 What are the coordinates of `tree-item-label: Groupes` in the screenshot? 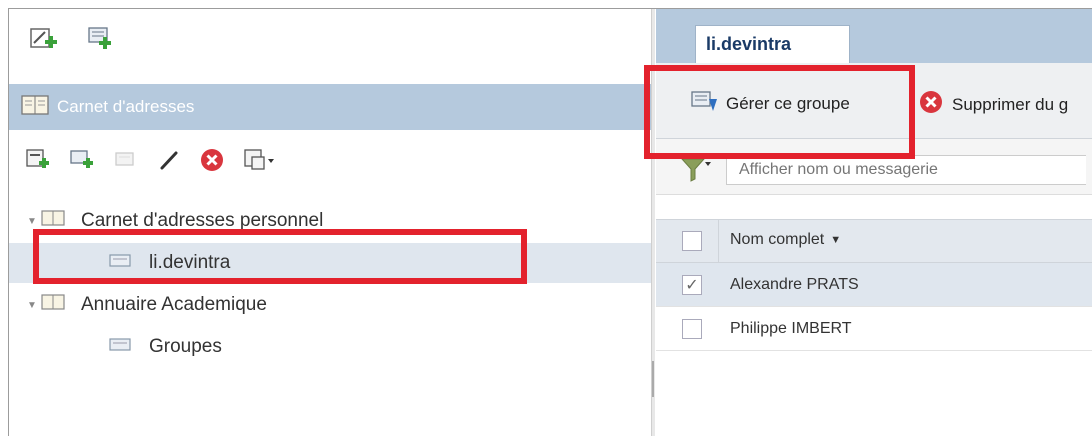 It's located at (185, 346).